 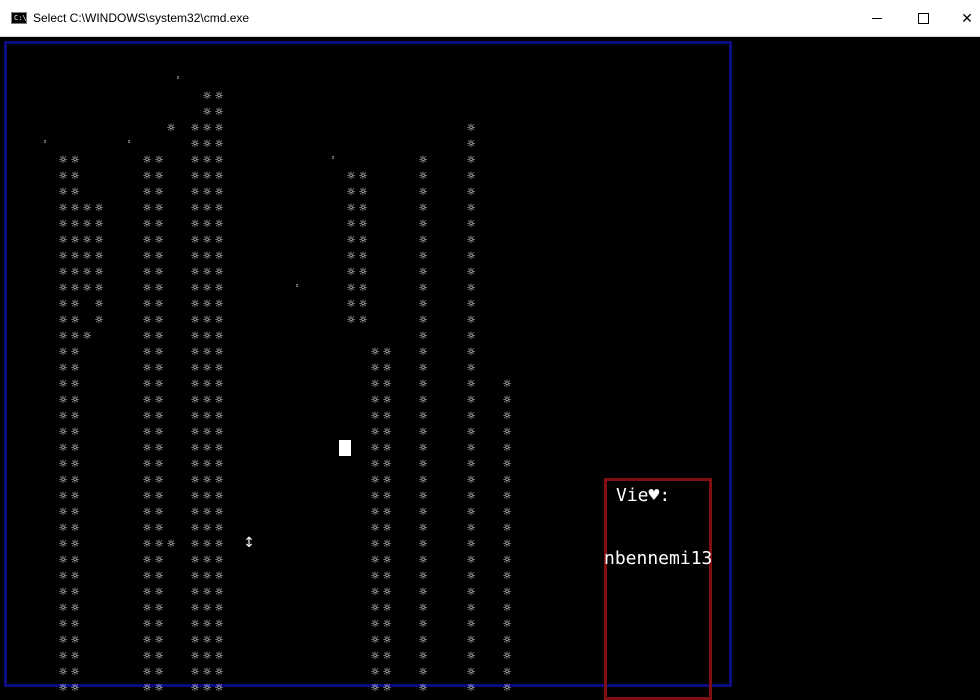 What do you see at coordinates (490, 18) in the screenshot?
I see `title-bar: C:\ Select C:\WINDOWS\system32\cmd.exe ✕` at bounding box center [490, 18].